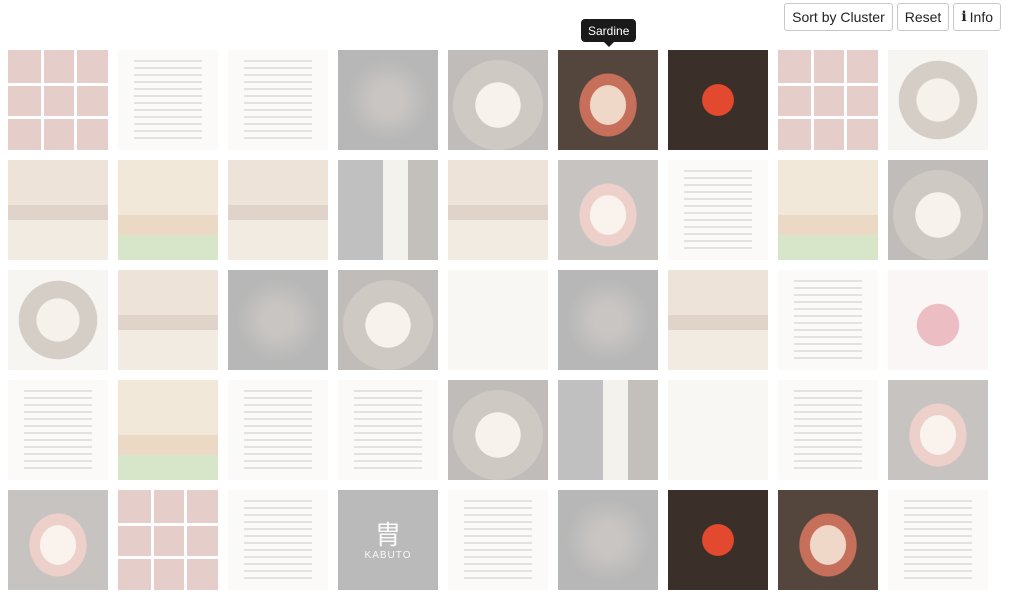 The width and height of the screenshot is (1012, 597). I want to click on info-icon: i, so click(964, 17).